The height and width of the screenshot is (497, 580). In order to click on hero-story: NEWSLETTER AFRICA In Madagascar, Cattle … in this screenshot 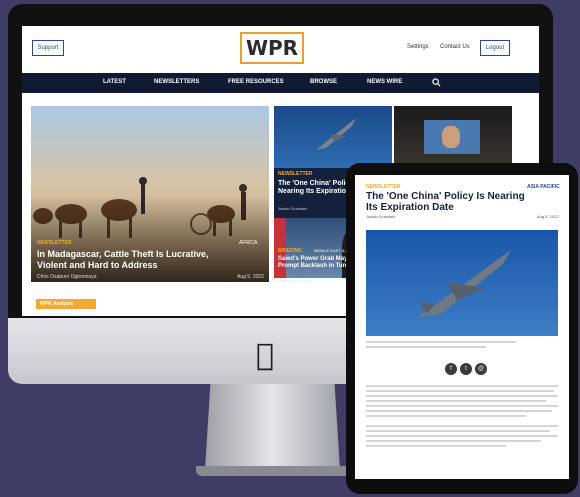, I will do `click(150, 194)`.